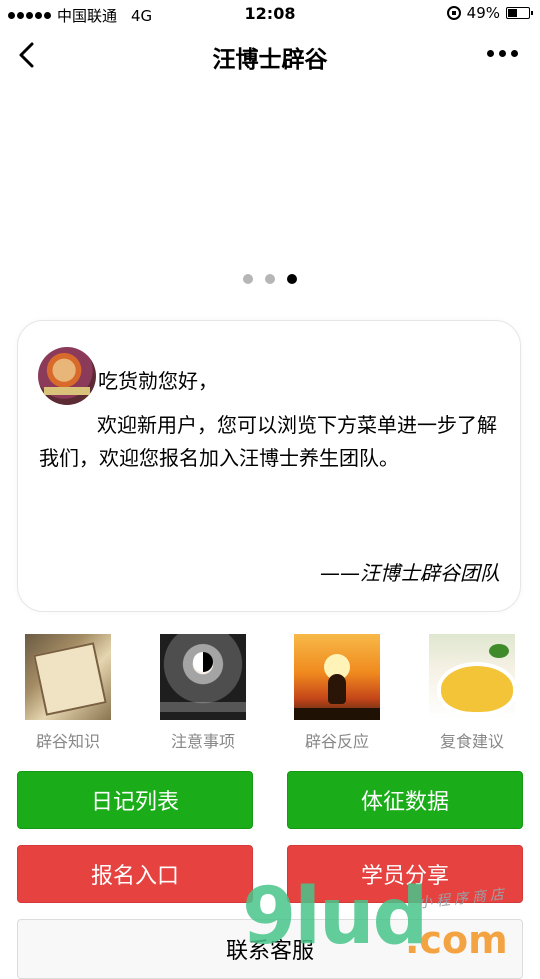 This screenshot has width=540, height=979. Describe the element at coordinates (67, 741) in the screenshot. I see `category-label: 辟谷知识` at that location.